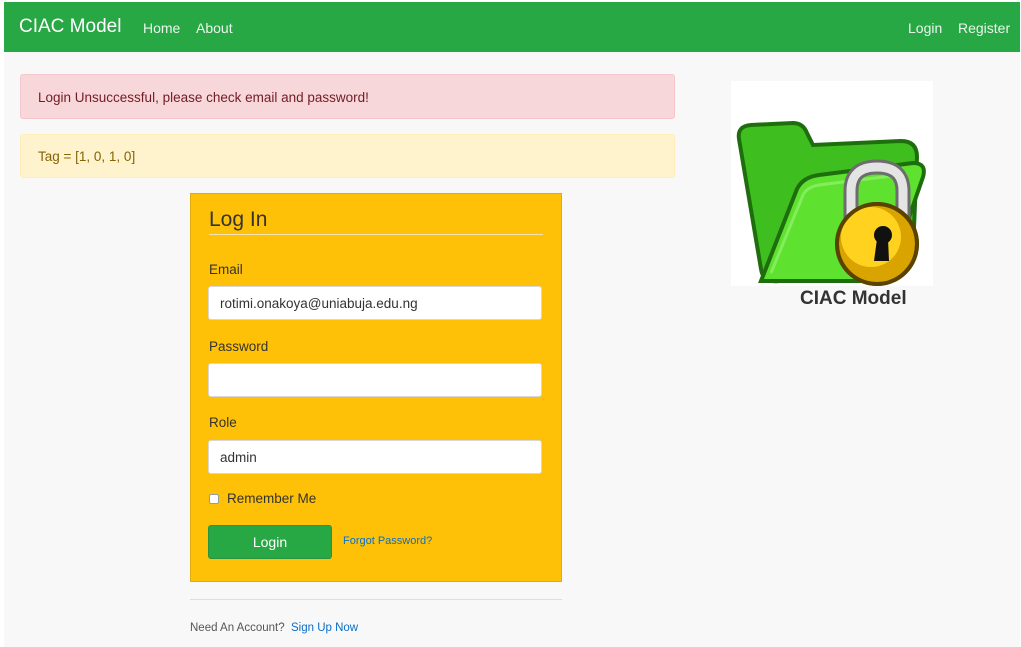 Image resolution: width=1021 pixels, height=647 pixels. I want to click on sign-up-link: Sign Up Now, so click(324, 628).